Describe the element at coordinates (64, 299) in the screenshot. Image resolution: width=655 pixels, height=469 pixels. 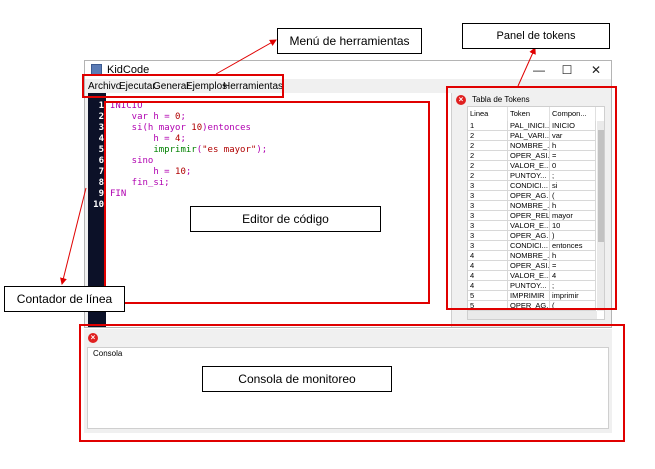
I see `callout-line-counter: Contador de línea` at that location.